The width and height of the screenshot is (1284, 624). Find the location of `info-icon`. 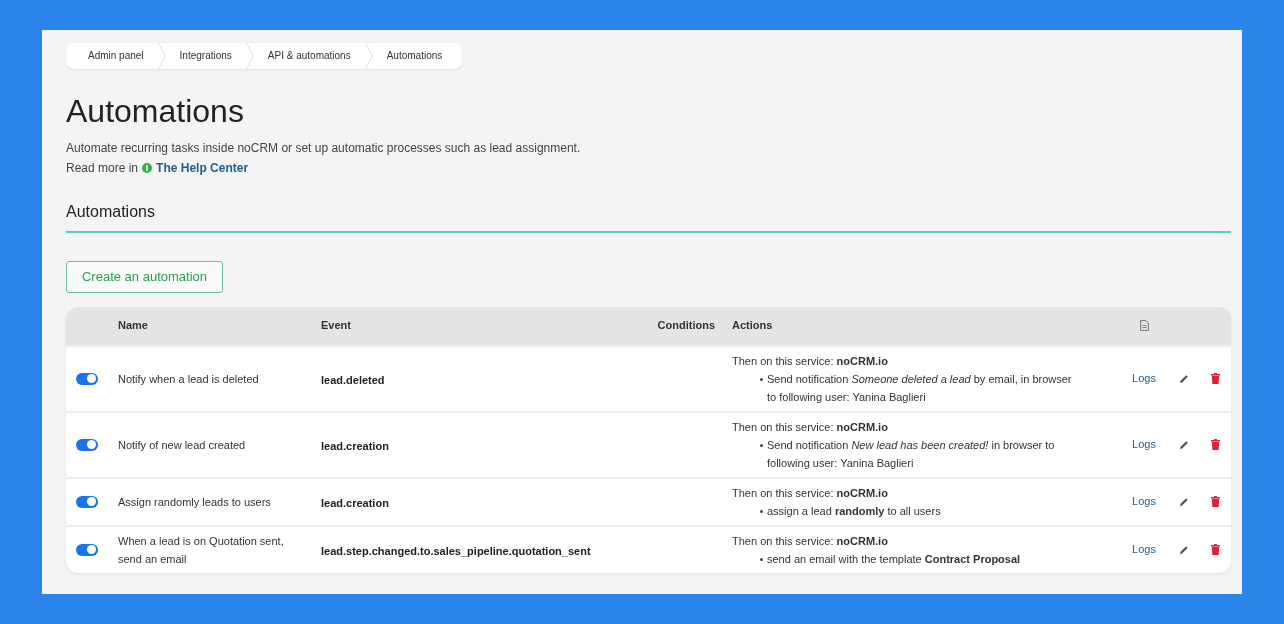

info-icon is located at coordinates (147, 167).